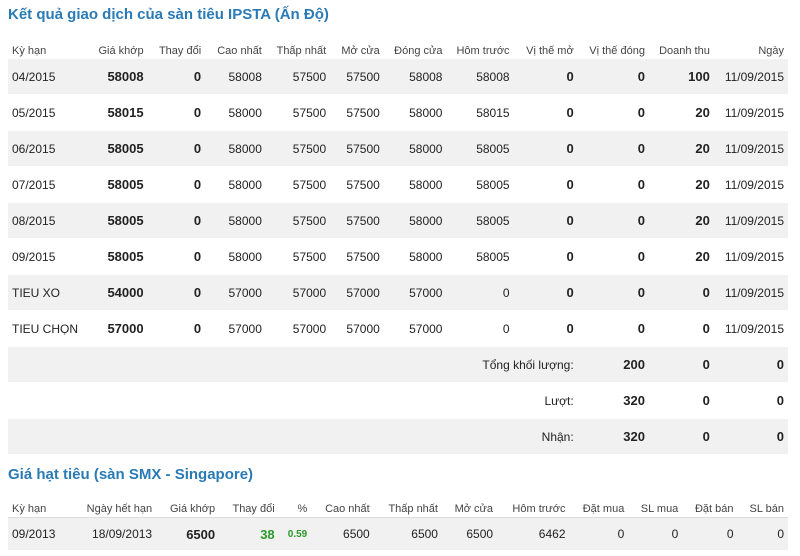 The height and width of the screenshot is (556, 800). What do you see at coordinates (180, 51) in the screenshot?
I see `column-header: Thay đổi` at bounding box center [180, 51].